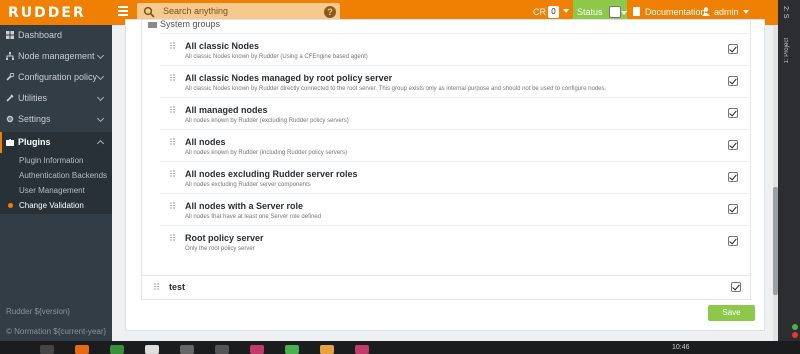  I want to click on submenu-item-label: Change Validation, so click(51, 205).